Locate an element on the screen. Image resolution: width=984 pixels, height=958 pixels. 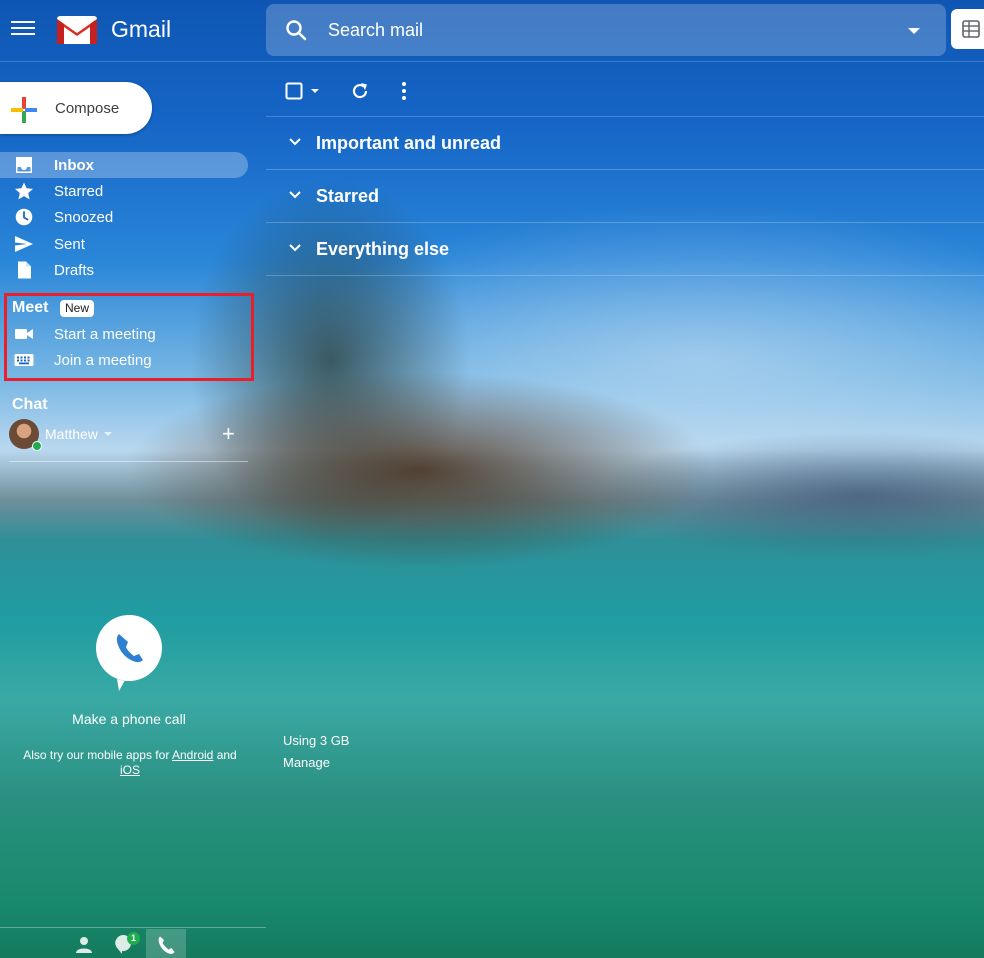
compose-button: Compose is located at coordinates (76, 108).